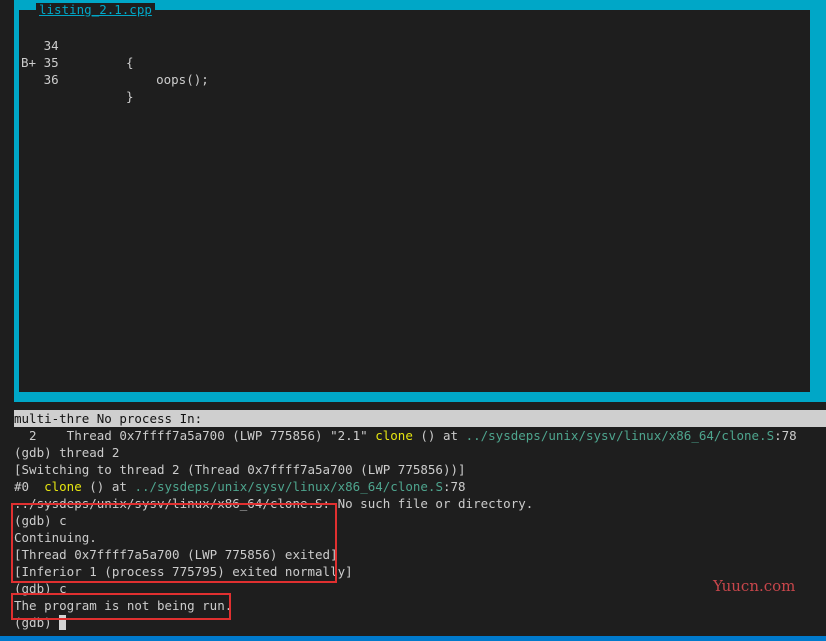 The image size is (826, 641). Describe the element at coordinates (67, 45) in the screenshot. I see `source-line: 34 {` at that location.